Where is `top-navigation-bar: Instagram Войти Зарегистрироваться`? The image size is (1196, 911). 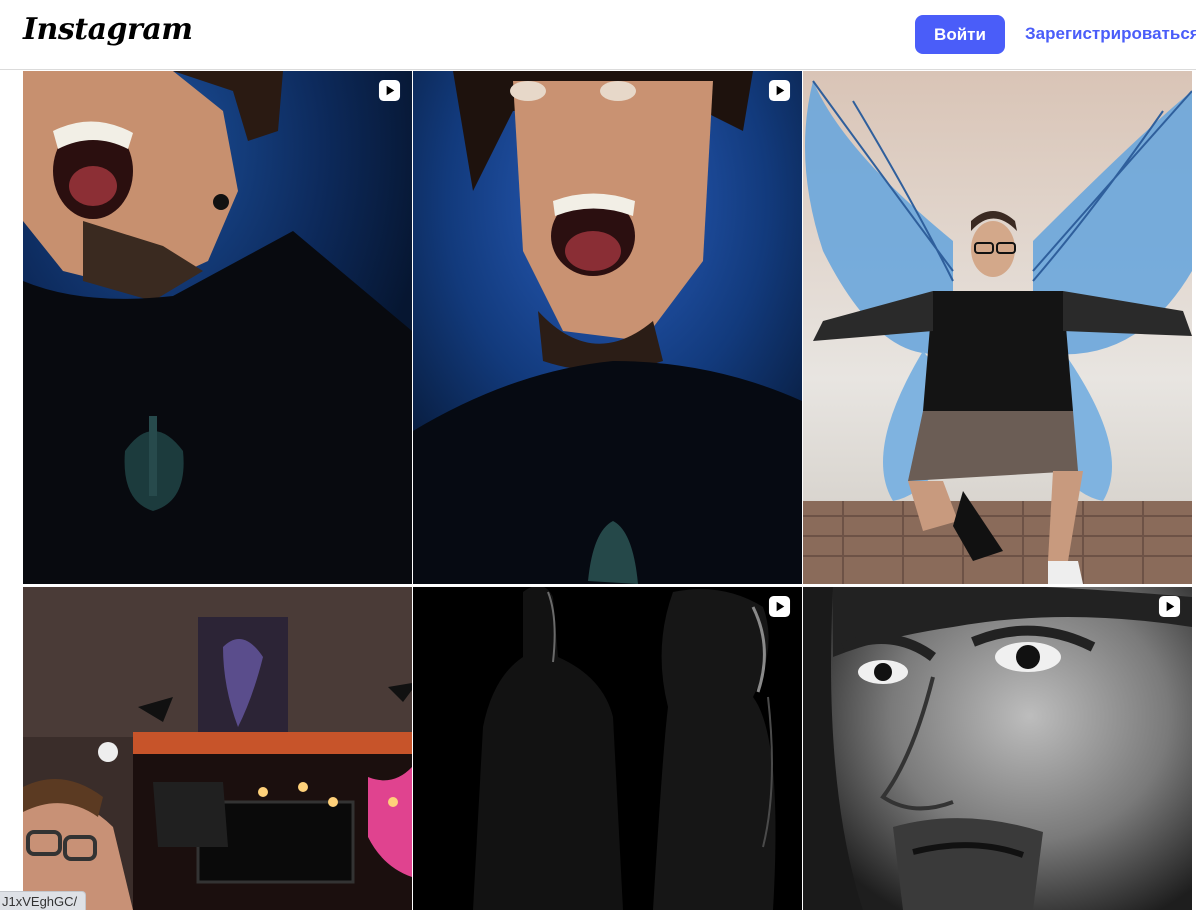 top-navigation-bar: Instagram Войти Зарегистрироваться is located at coordinates (598, 35).